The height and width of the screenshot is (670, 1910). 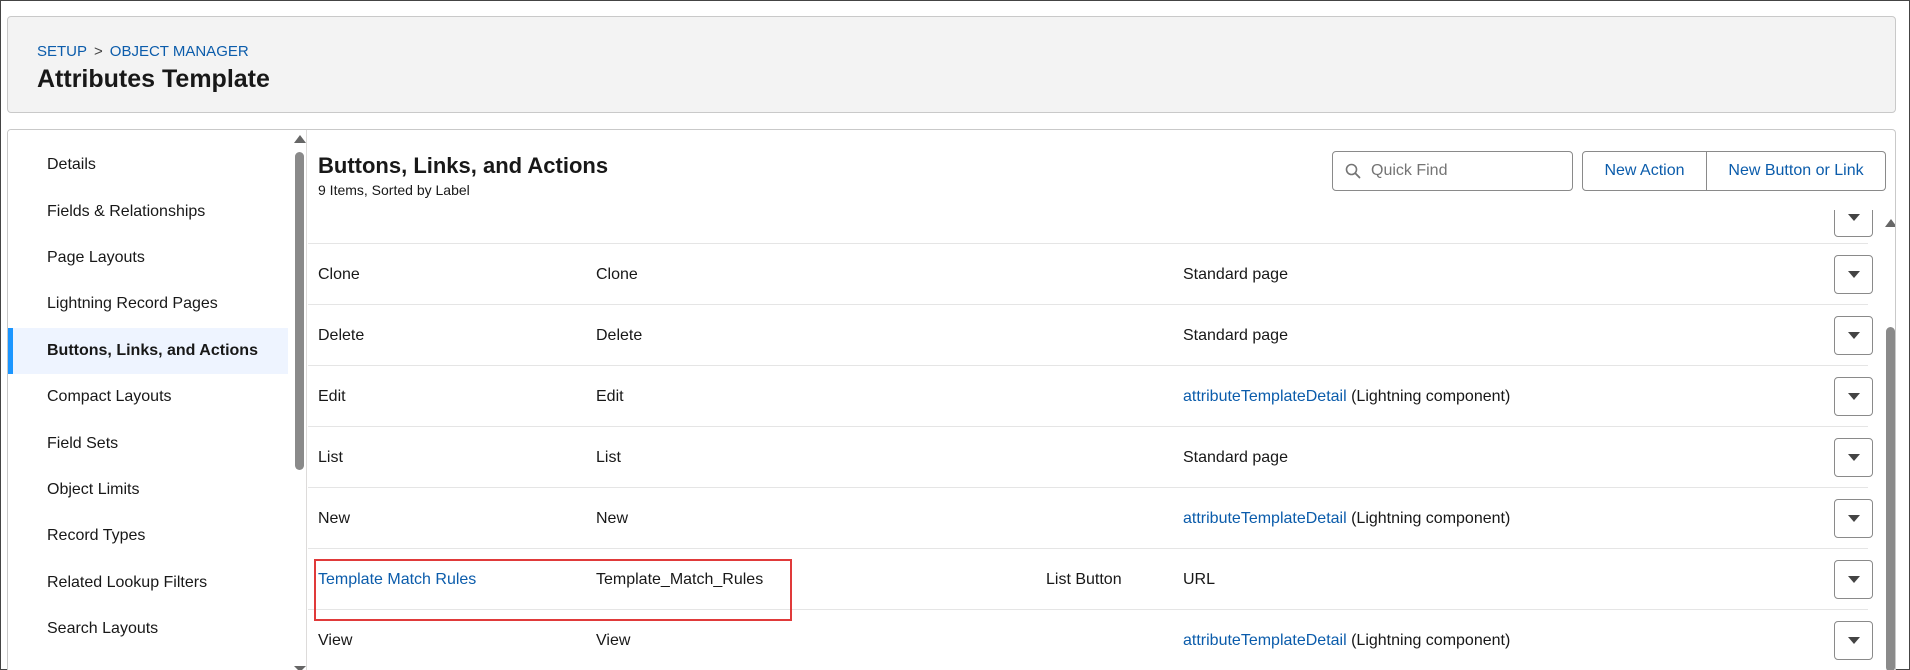 I want to click on row-label: Delete, so click(x=341, y=335).